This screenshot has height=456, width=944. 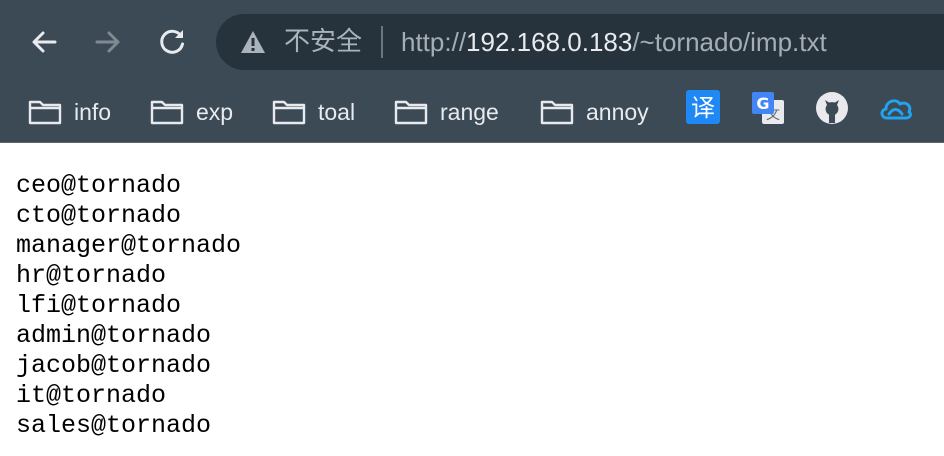 What do you see at coordinates (99, 185) in the screenshot?
I see `text-line: ceo@tornado` at bounding box center [99, 185].